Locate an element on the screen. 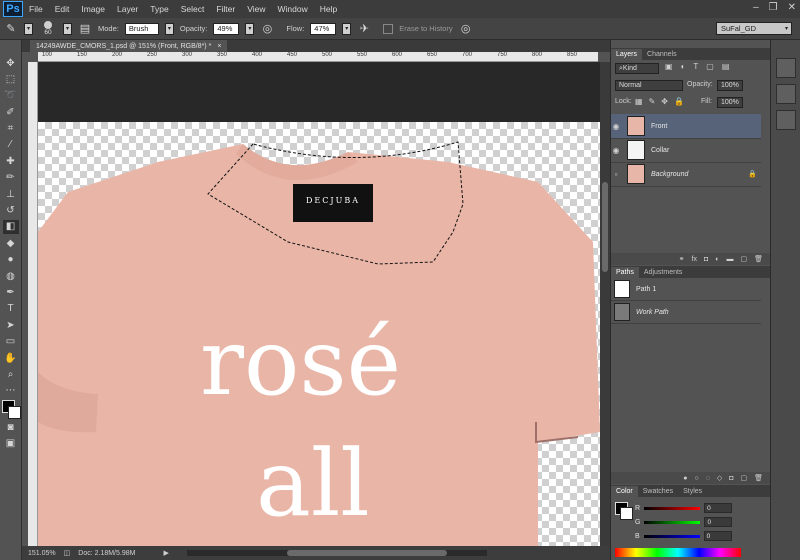 The height and width of the screenshot is (560, 800). layer-row-collar: ◉ Collar is located at coordinates (686, 150).